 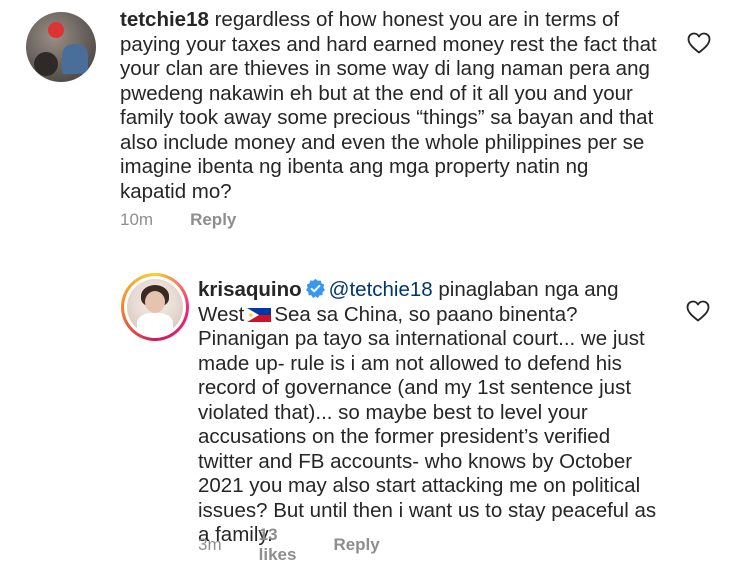 What do you see at coordinates (210, 544) in the screenshot?
I see `comment-timestamp: 3m` at bounding box center [210, 544].